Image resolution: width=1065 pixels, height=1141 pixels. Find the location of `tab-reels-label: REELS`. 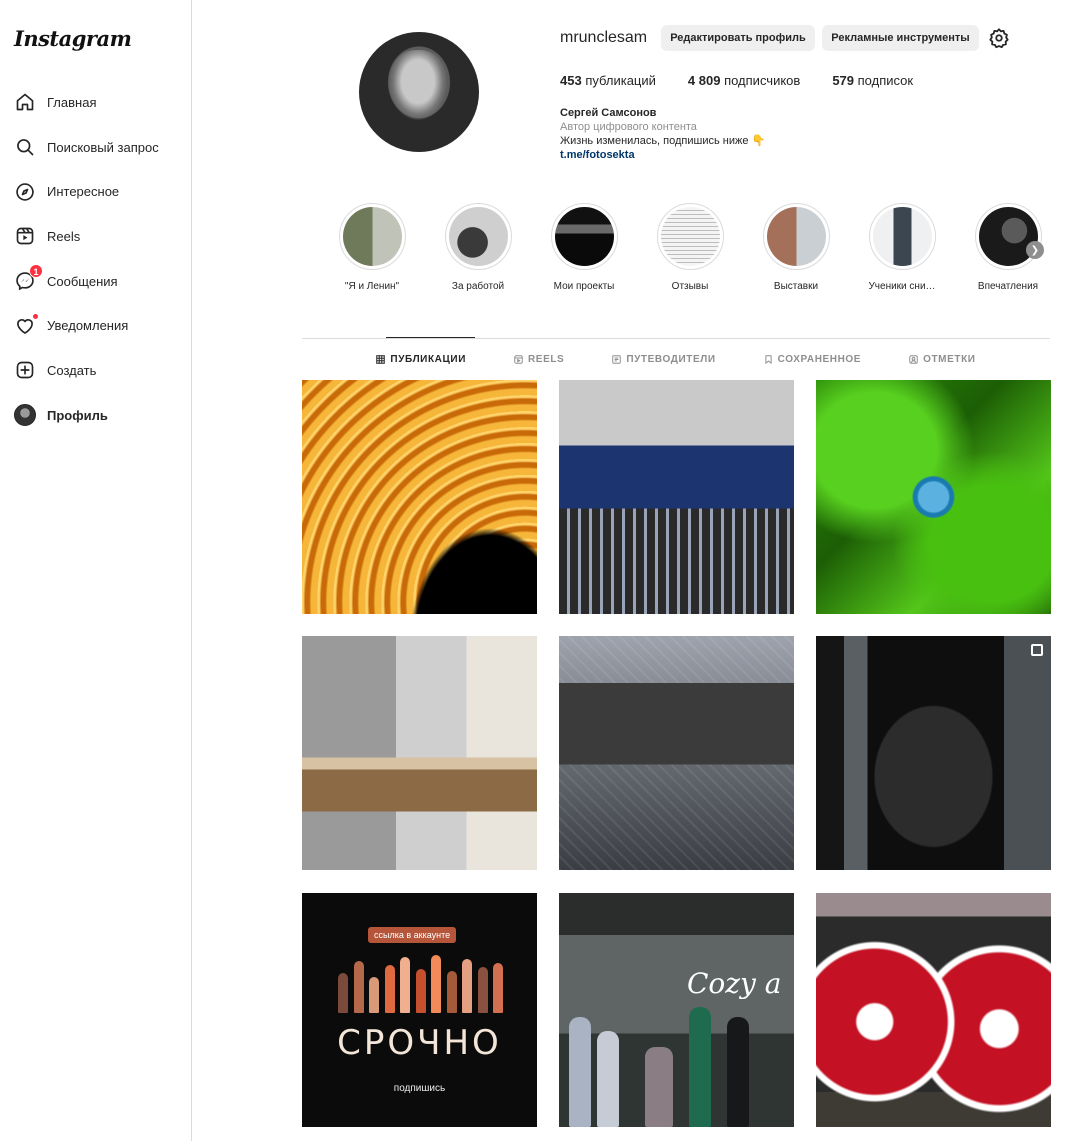

tab-reels-label: REELS is located at coordinates (546, 359).